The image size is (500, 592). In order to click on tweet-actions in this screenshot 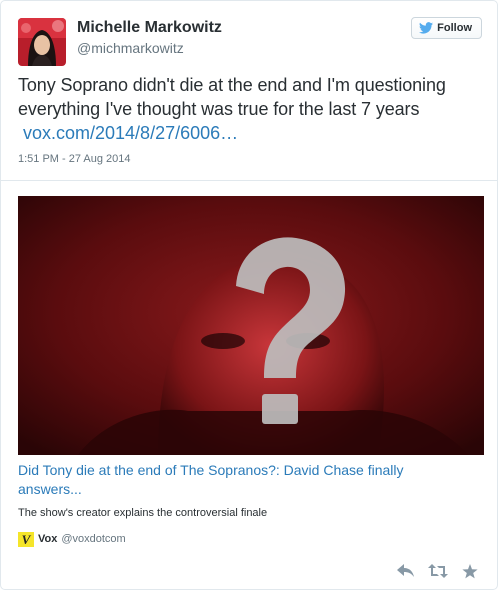, I will do `click(438, 571)`.